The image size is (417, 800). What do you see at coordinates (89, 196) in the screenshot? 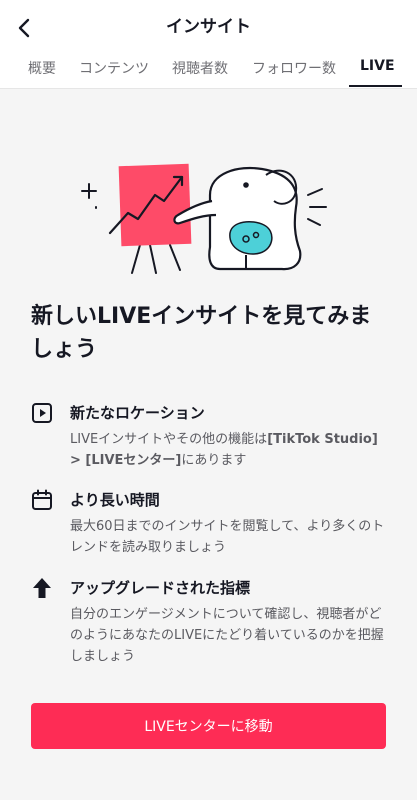
I see `sparkle-icon` at bounding box center [89, 196].